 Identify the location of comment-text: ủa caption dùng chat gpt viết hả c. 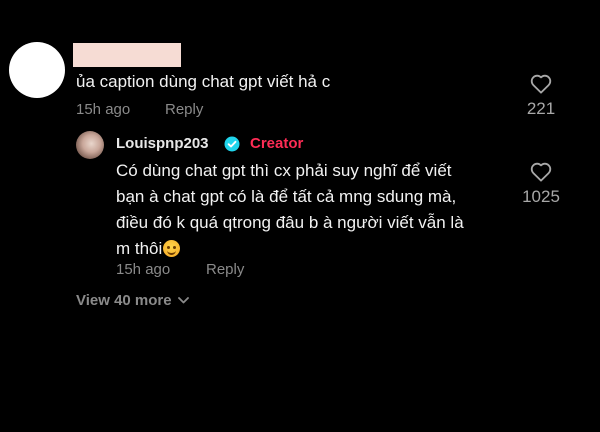
(203, 81).